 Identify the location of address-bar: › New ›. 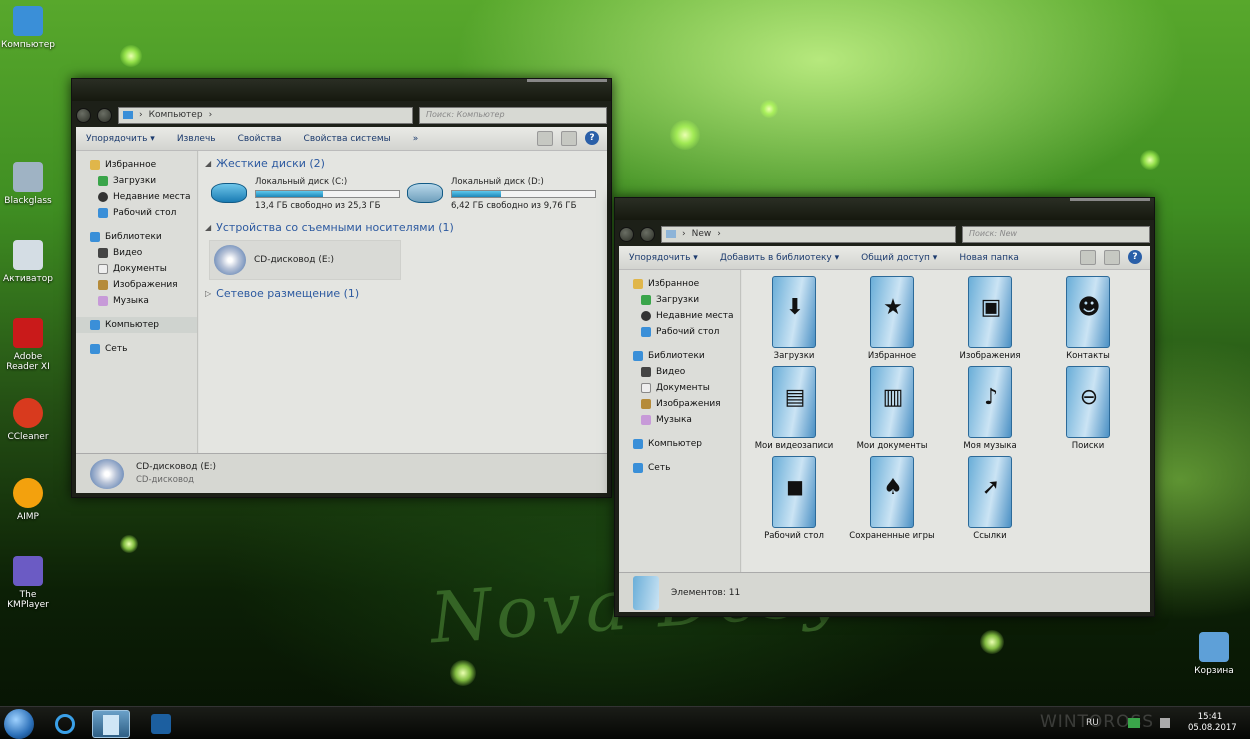
(808, 234).